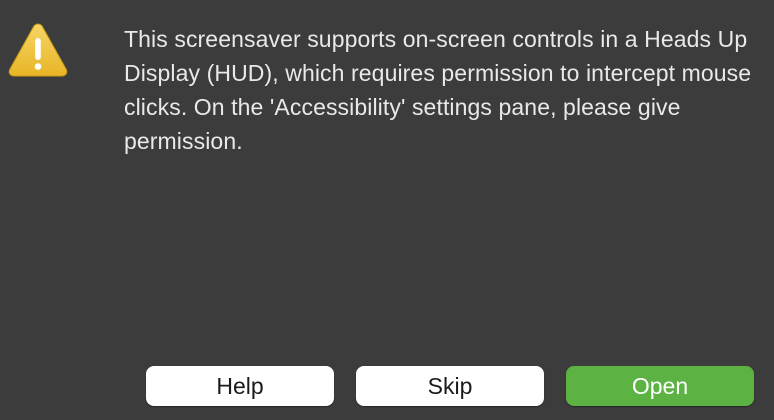 Image resolution: width=774 pixels, height=420 pixels. Describe the element at coordinates (38, 50) in the screenshot. I see `warning-triangle-icon` at that location.